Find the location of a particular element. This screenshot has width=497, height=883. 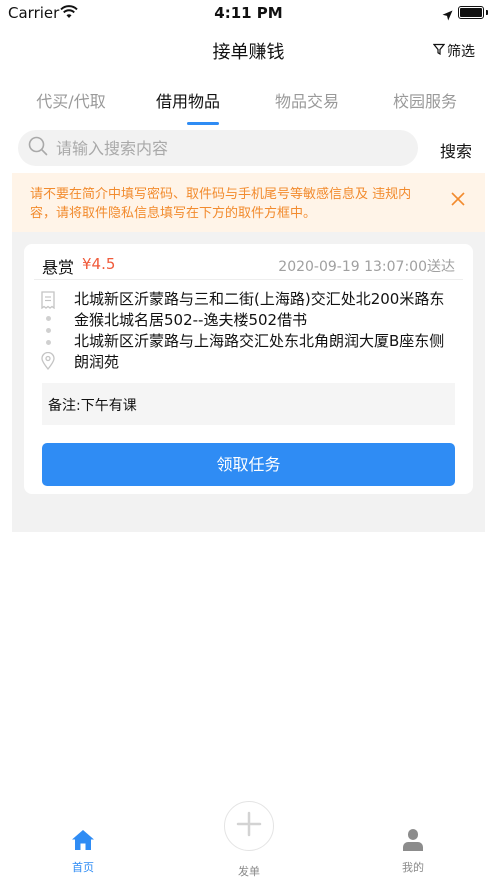

tab-borrow-items: 借用物品 is located at coordinates (188, 100).